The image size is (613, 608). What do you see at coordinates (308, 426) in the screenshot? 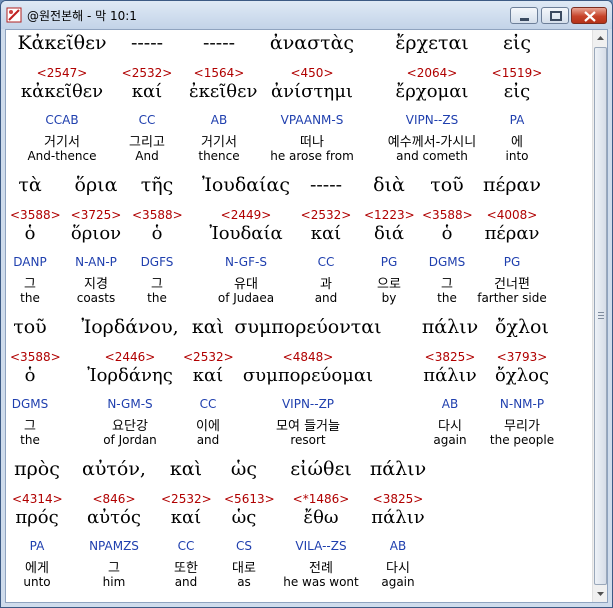
I see `korean-gloss: 모여 들거늘` at bounding box center [308, 426].